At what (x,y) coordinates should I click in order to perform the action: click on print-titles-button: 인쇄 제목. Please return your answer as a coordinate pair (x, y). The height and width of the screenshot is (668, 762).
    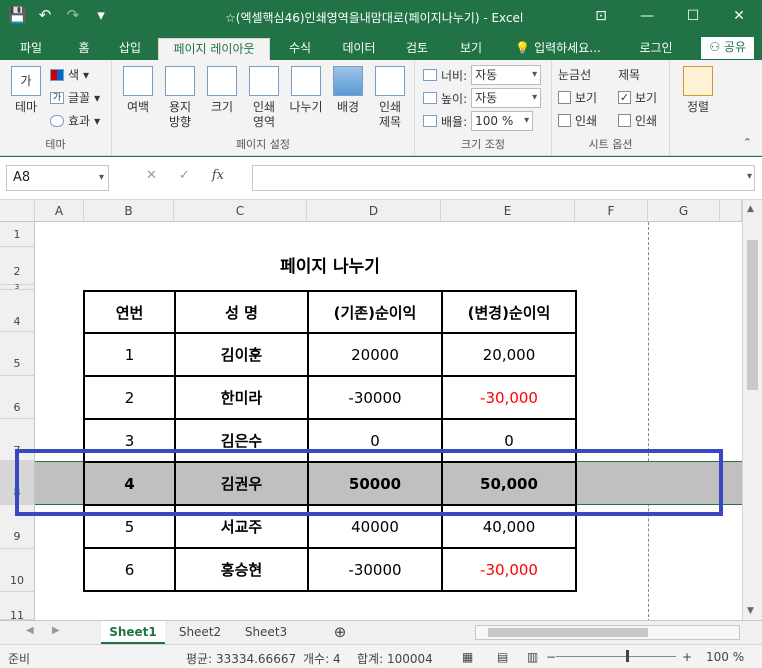
    Looking at the image, I should click on (390, 98).